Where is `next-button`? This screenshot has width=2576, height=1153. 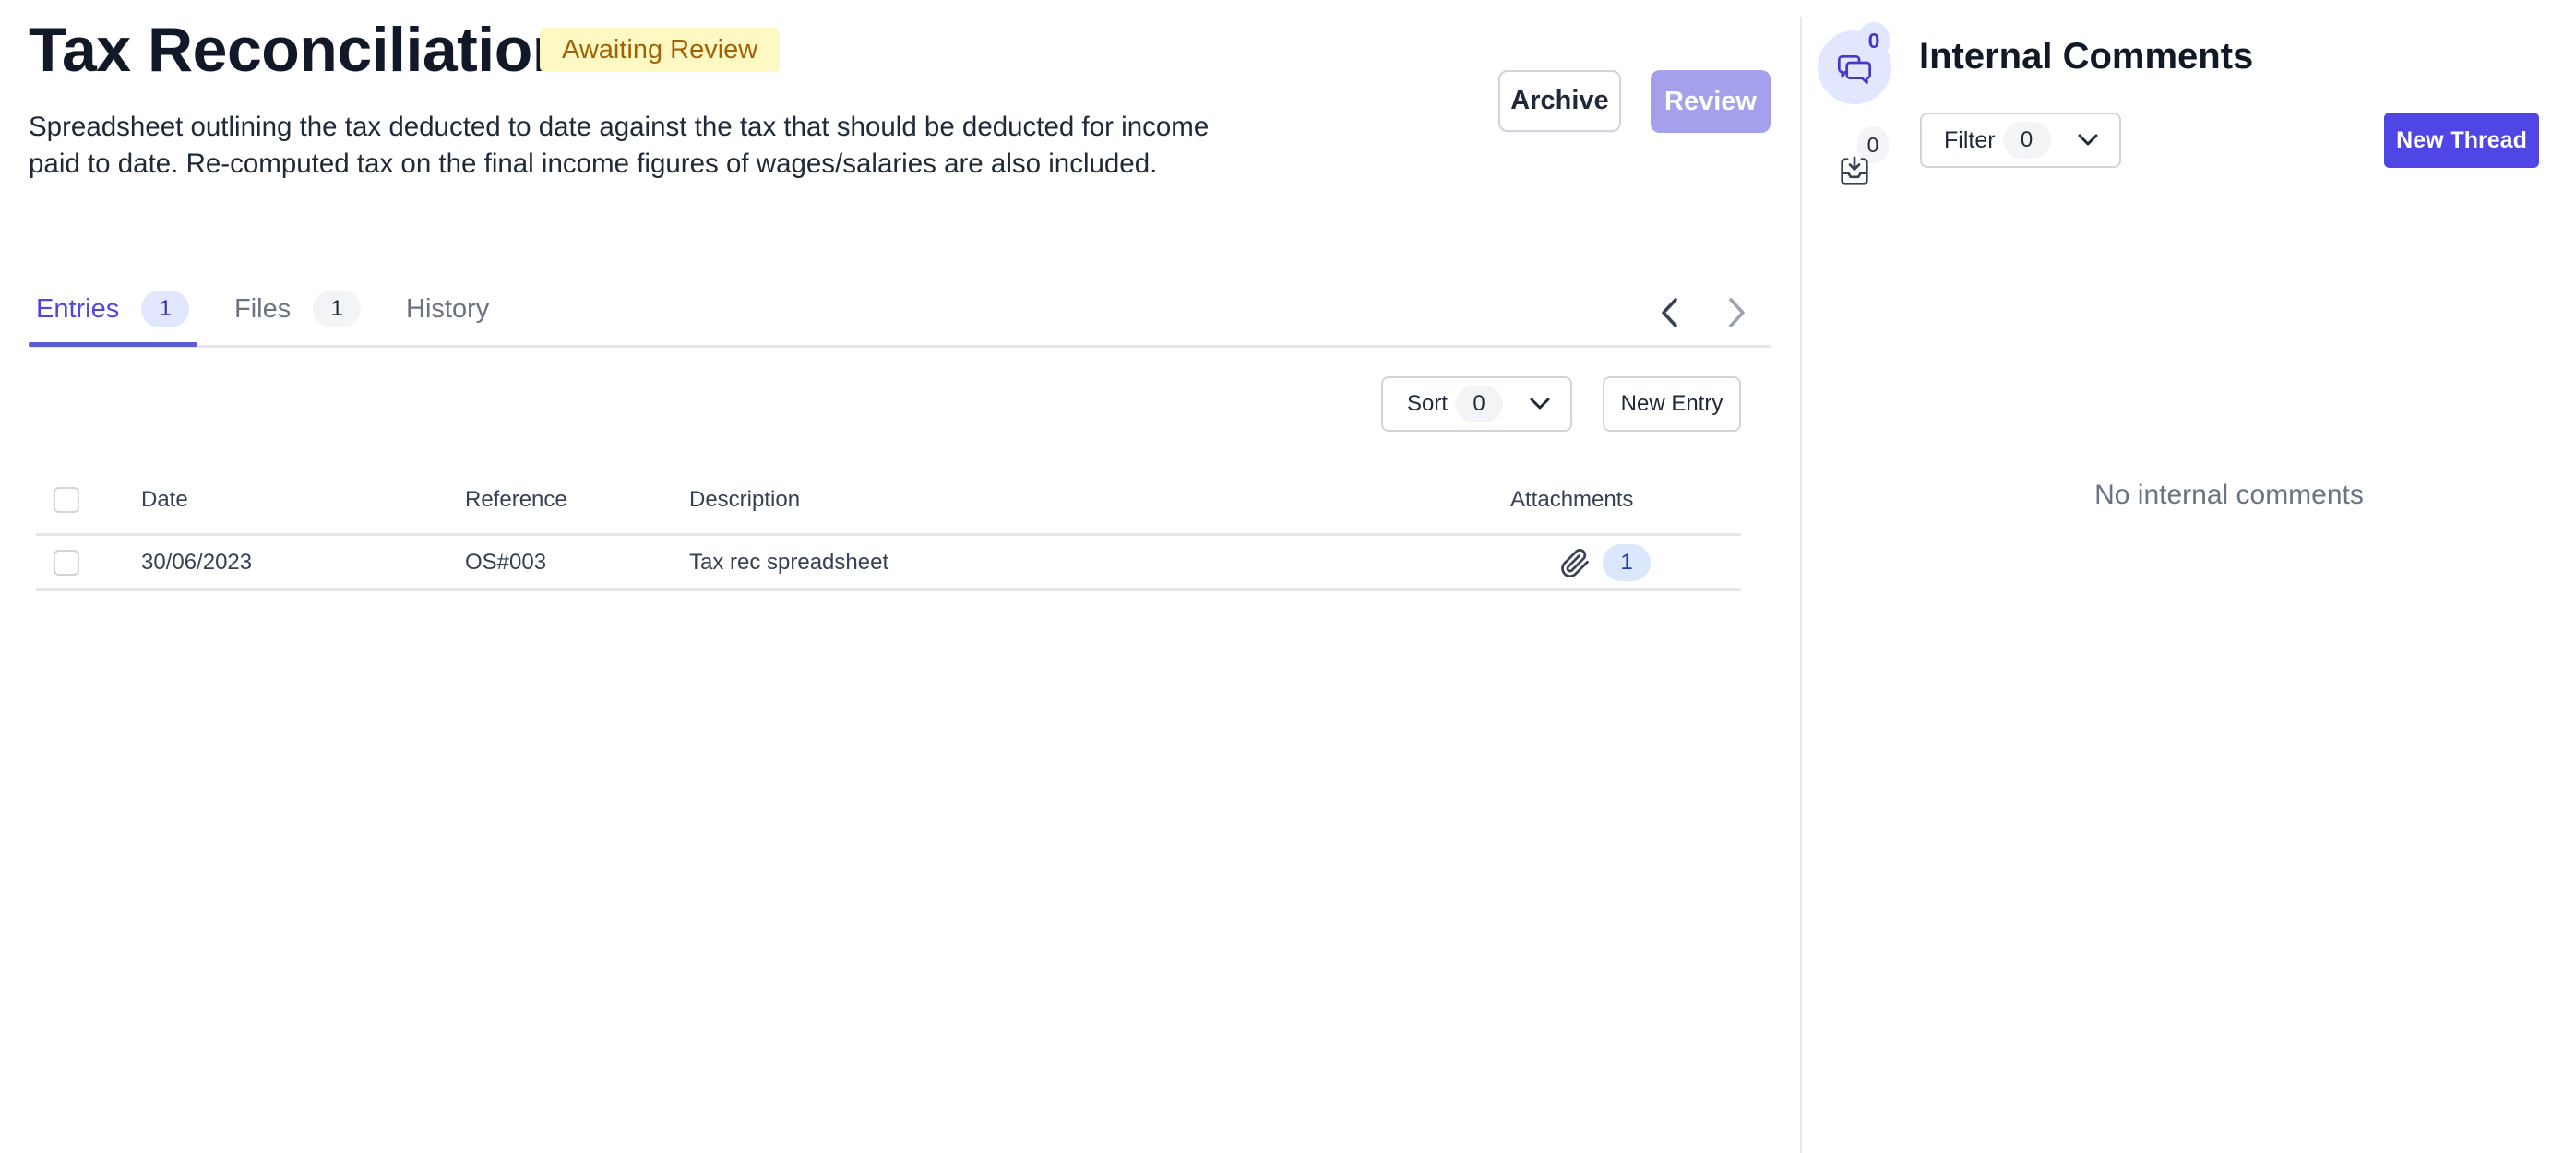
next-button is located at coordinates (1736, 312).